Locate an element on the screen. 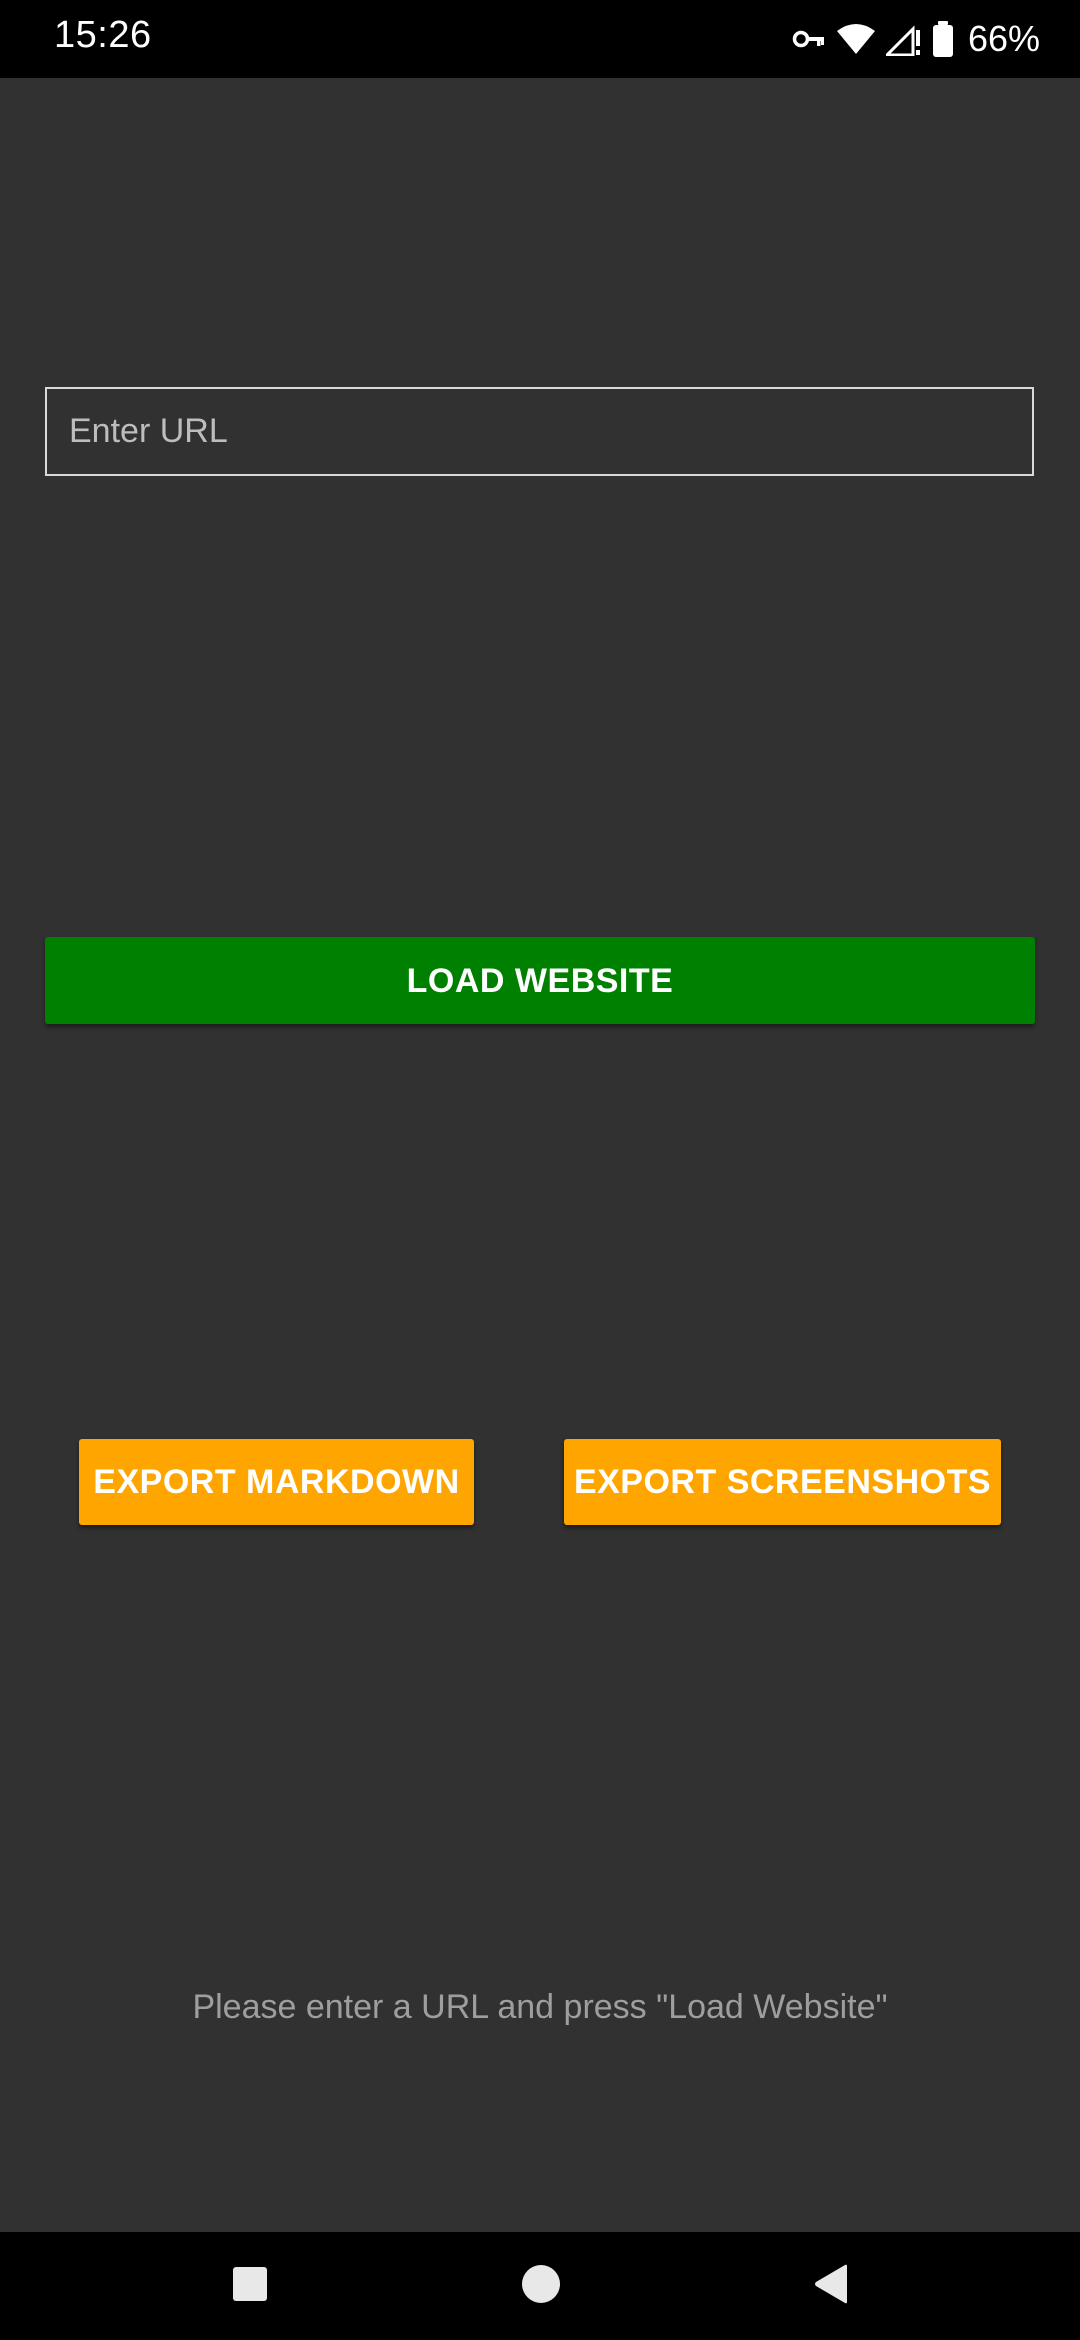  battery-icon is located at coordinates (943, 39).